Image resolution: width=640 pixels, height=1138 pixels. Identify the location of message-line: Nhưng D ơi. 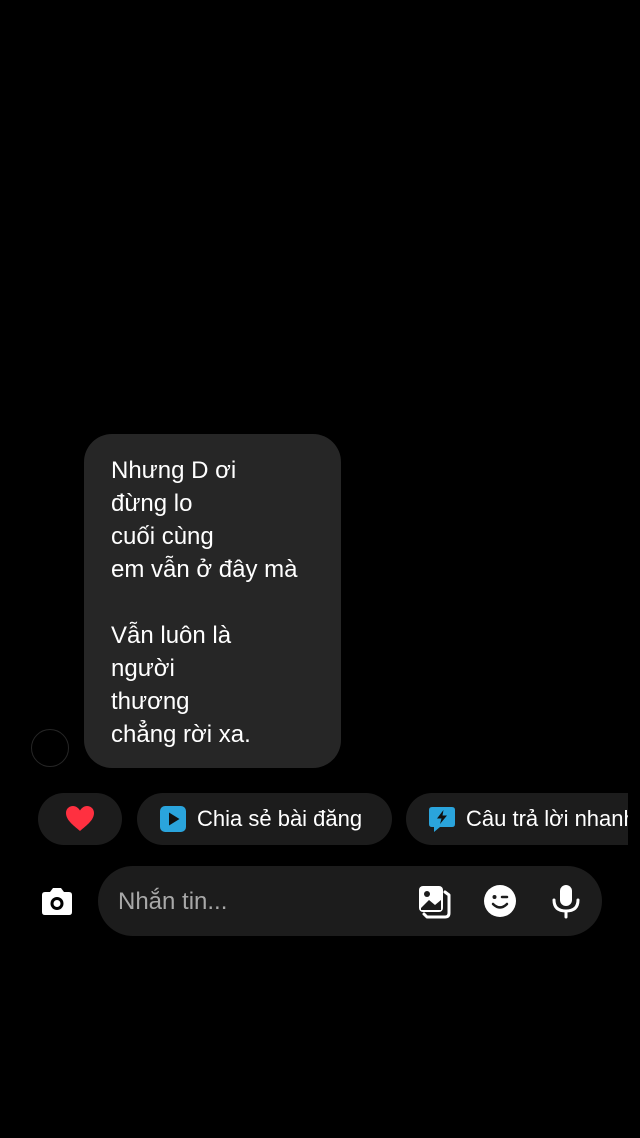
(174, 470).